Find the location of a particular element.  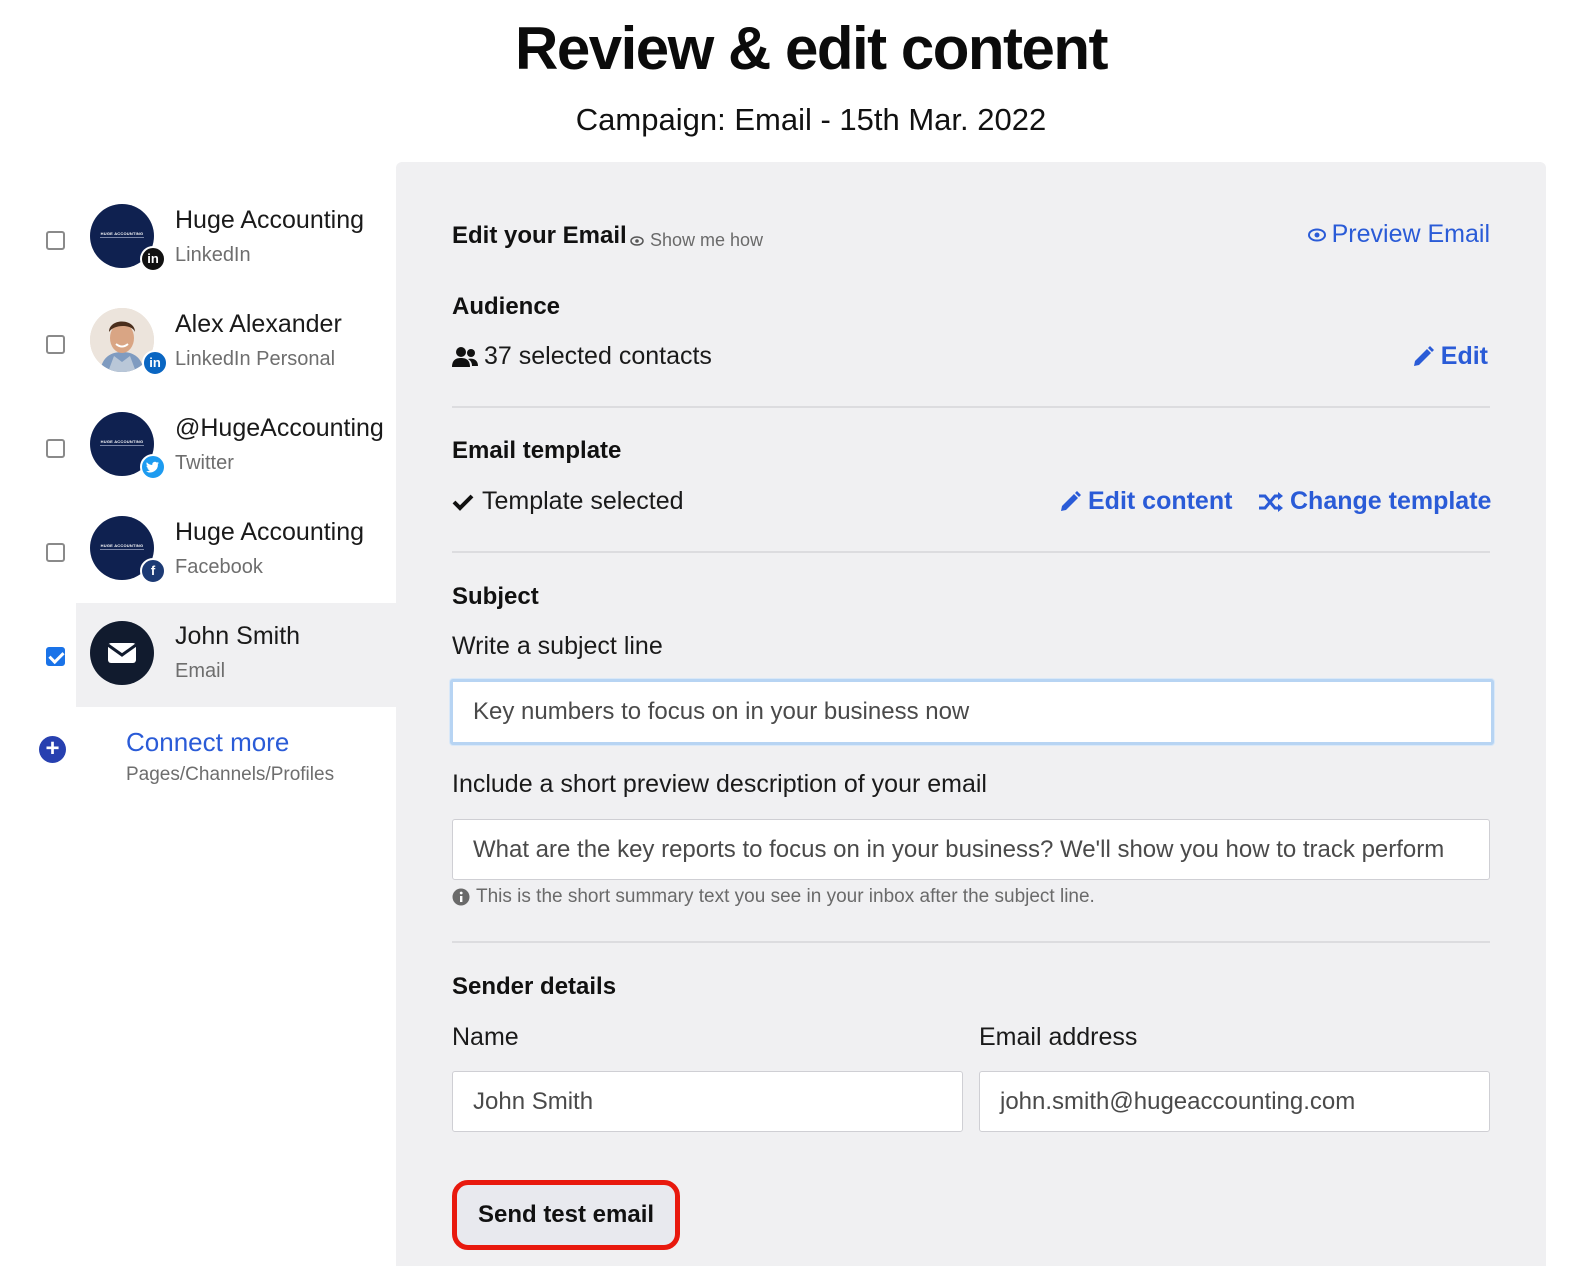

checkmark-icon is located at coordinates (463, 502).